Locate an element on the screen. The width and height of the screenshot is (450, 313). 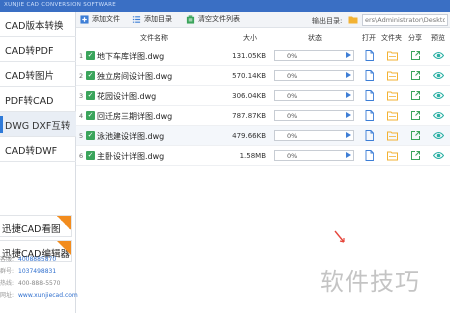
promo-cad-viewer: 迅捷CAD看图 is located at coordinates (36, 226).